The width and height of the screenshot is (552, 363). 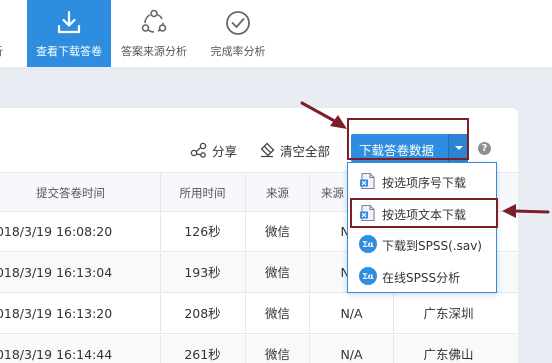 I want to click on toolbar-item-partial: 析, so click(x=8, y=33).